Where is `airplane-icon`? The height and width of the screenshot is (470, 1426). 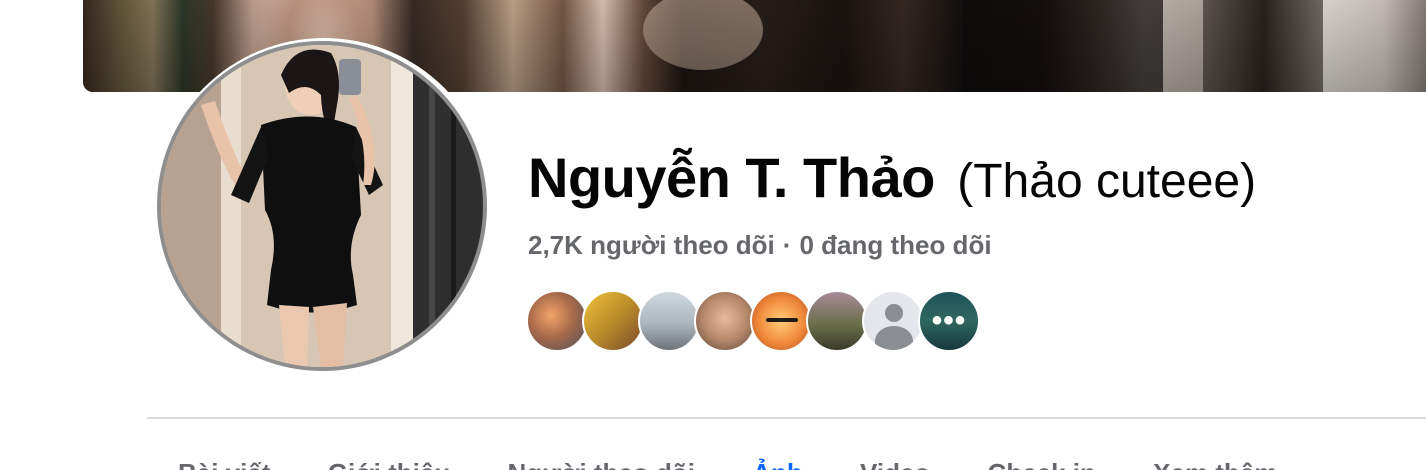 airplane-icon is located at coordinates (782, 320).